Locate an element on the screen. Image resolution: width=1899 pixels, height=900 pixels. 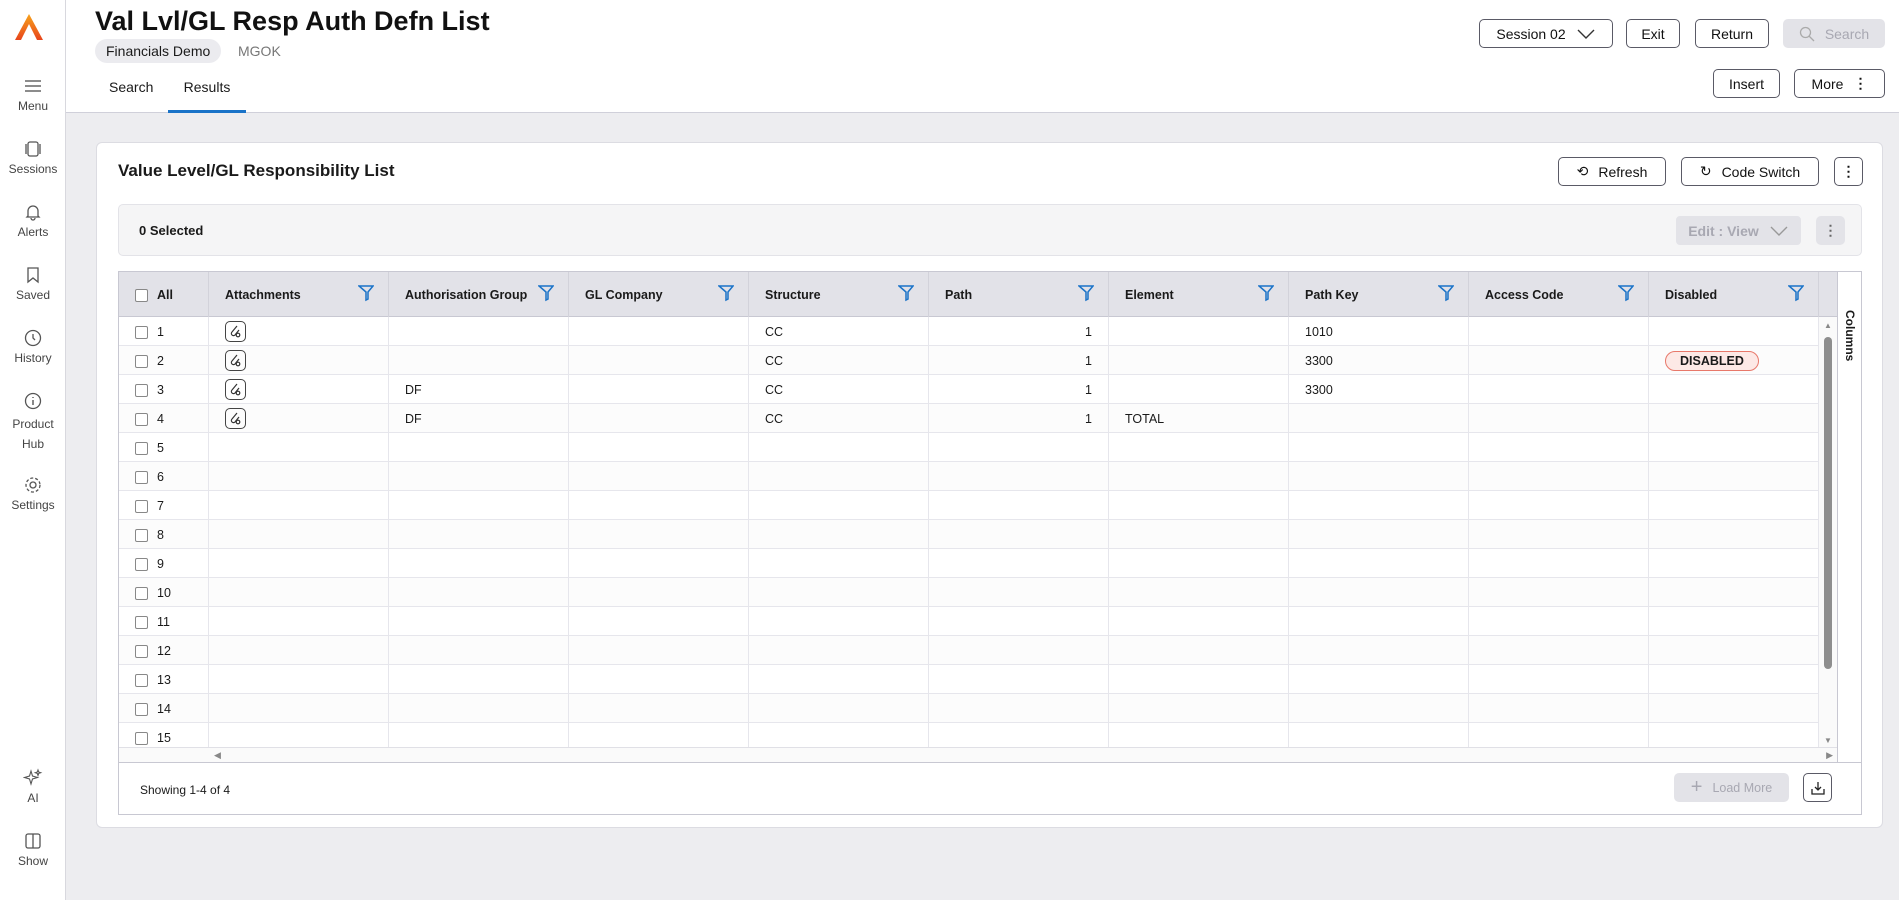
row-select: 3 is located at coordinates (164, 389).